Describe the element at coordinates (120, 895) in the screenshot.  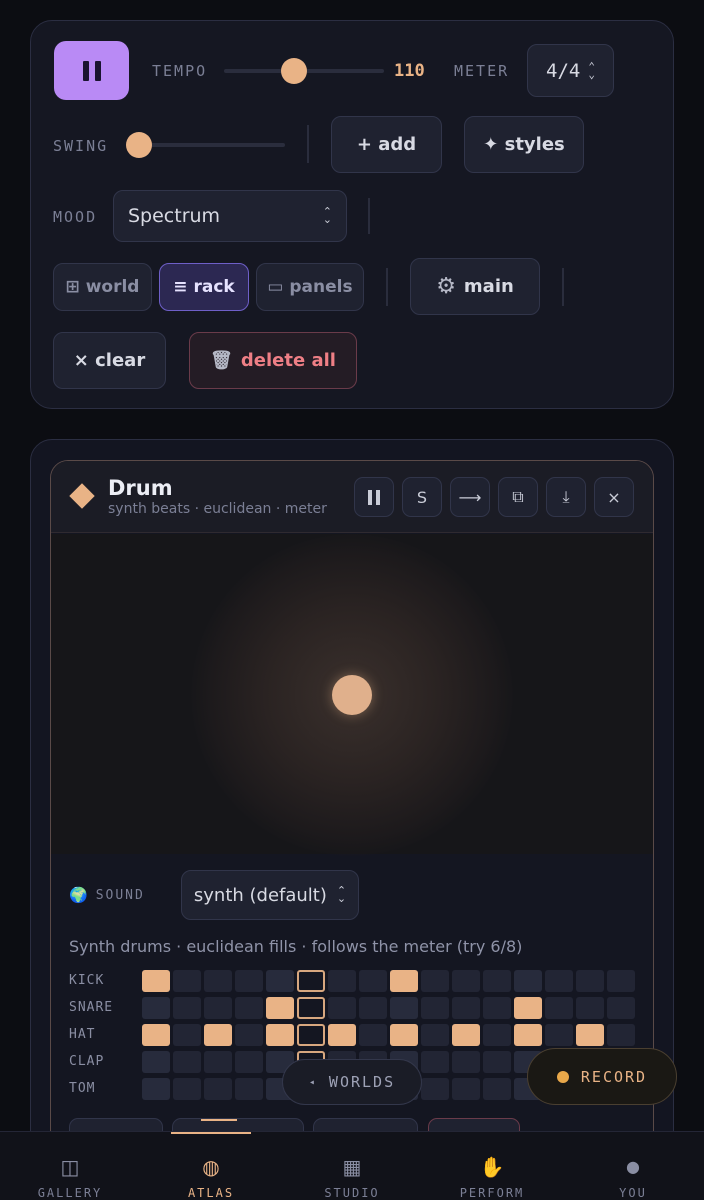
I see `sound-label: SOUND` at that location.